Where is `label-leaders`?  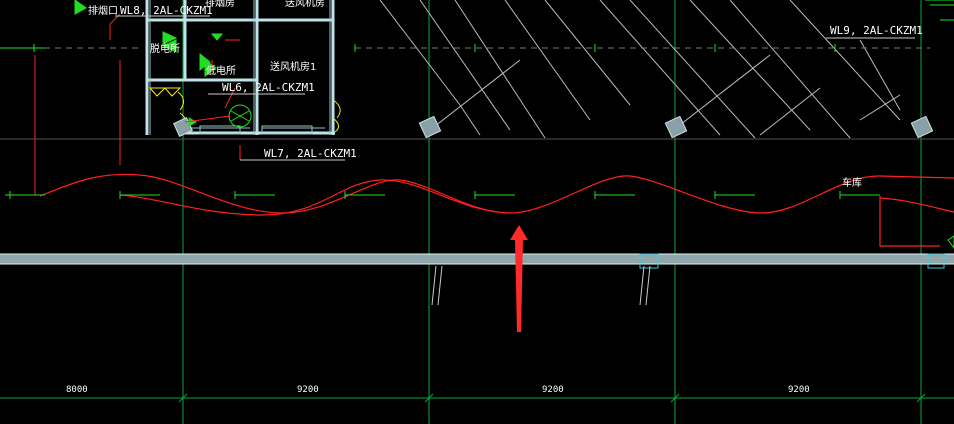
label-leaders is located at coordinates (137, 104).